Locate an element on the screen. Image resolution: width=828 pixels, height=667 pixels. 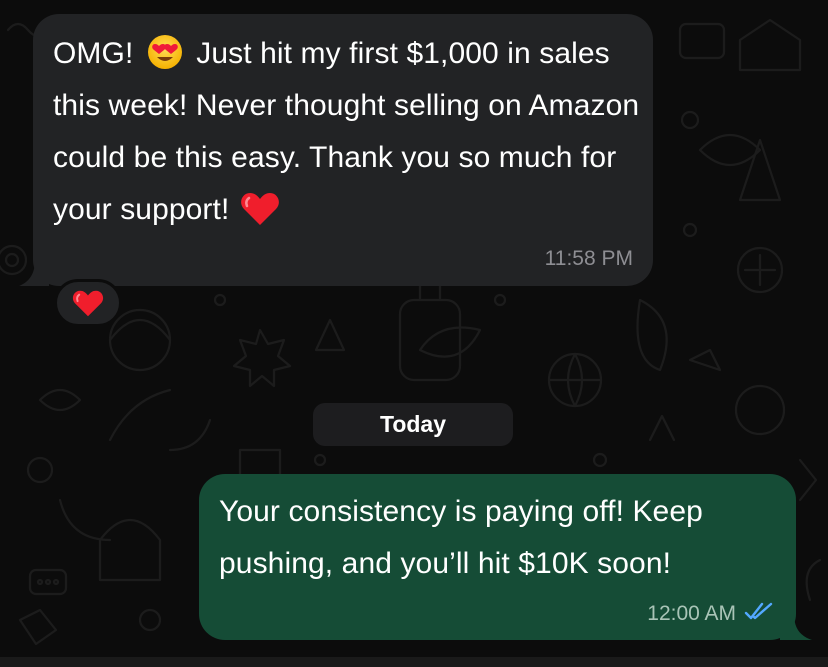
message-reaction is located at coordinates (88, 303).